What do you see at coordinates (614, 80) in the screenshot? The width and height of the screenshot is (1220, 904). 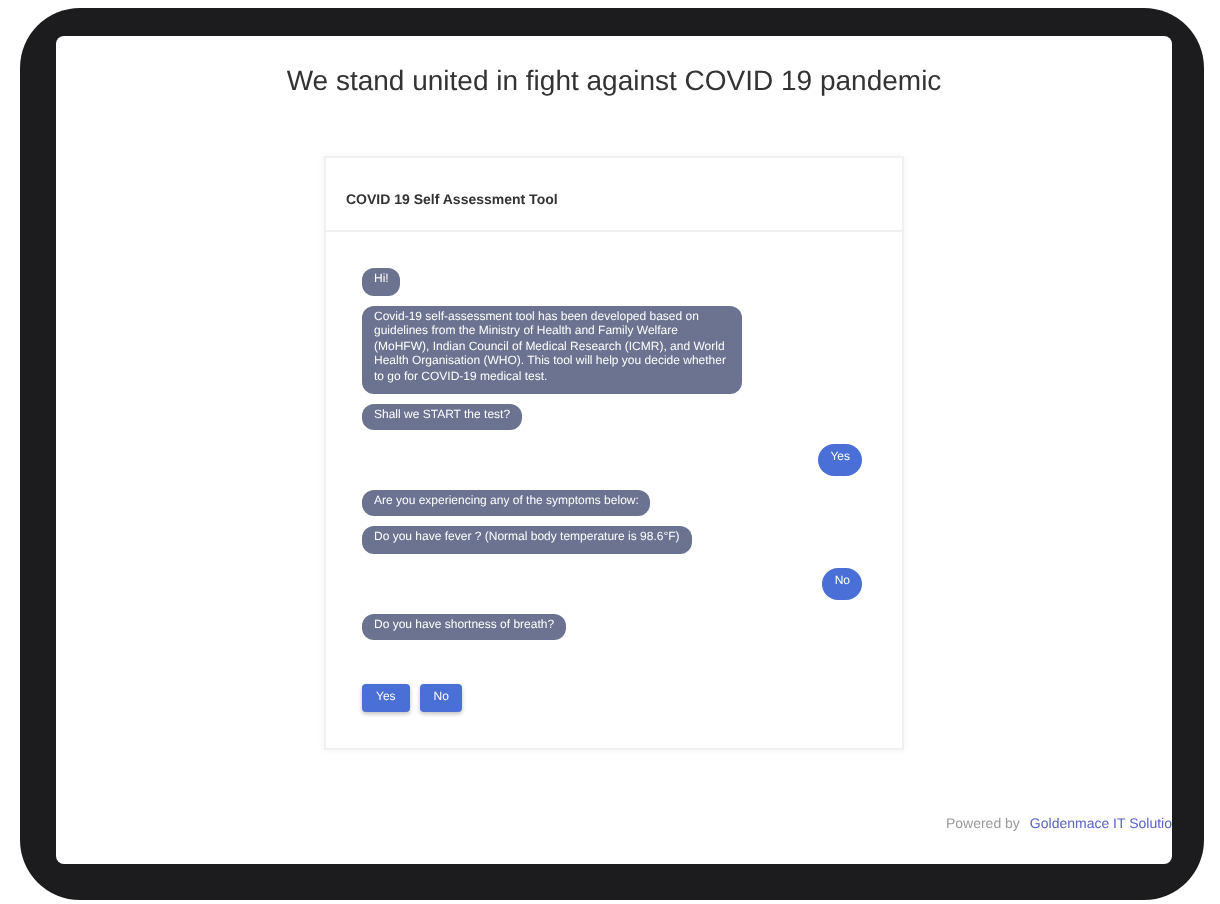 I see `page-heading: We stand united in fight against COVID 19 pandemic` at bounding box center [614, 80].